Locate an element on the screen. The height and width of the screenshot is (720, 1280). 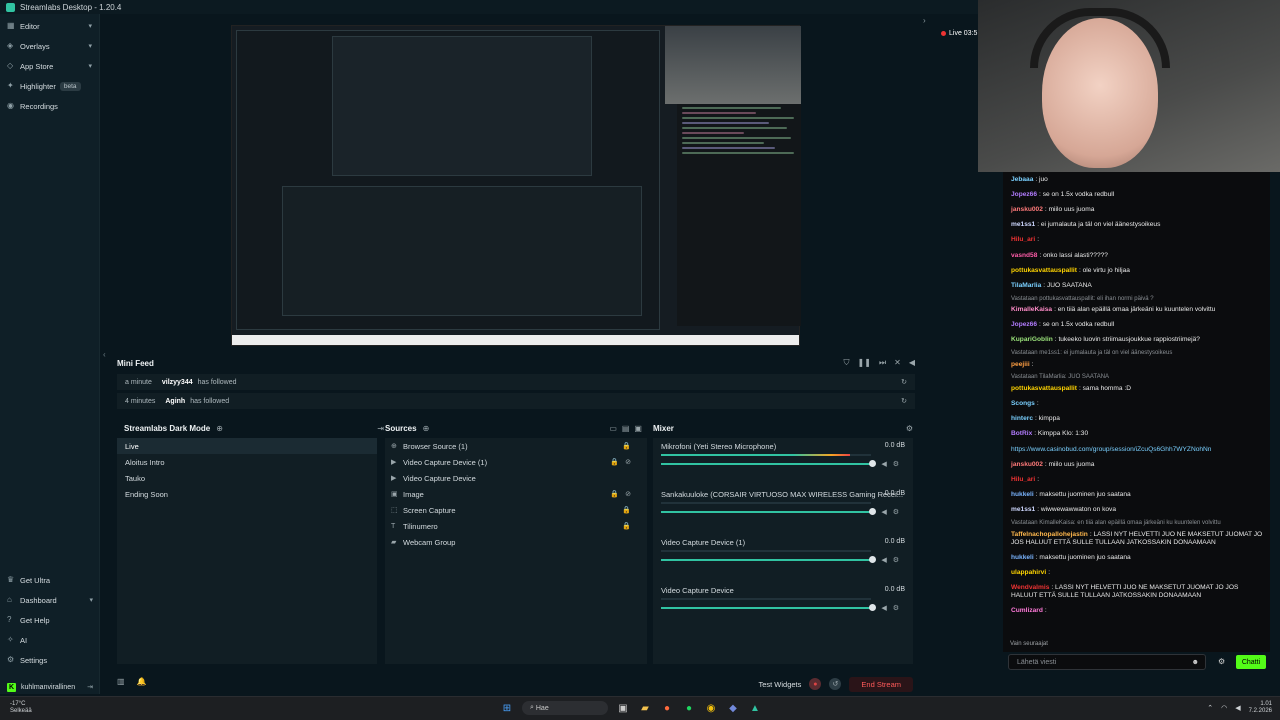
file-explorer-icon: ▰ is located at coordinates (645, 708).